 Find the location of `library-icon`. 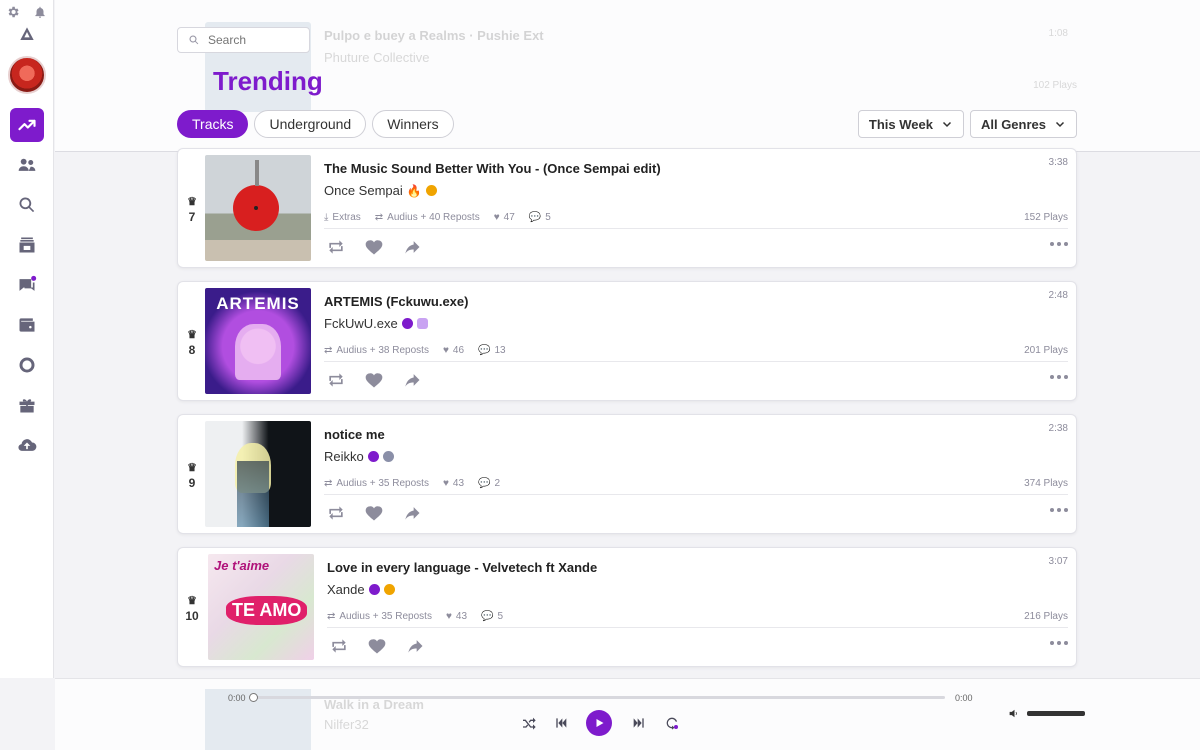

library-icon is located at coordinates (27, 245).